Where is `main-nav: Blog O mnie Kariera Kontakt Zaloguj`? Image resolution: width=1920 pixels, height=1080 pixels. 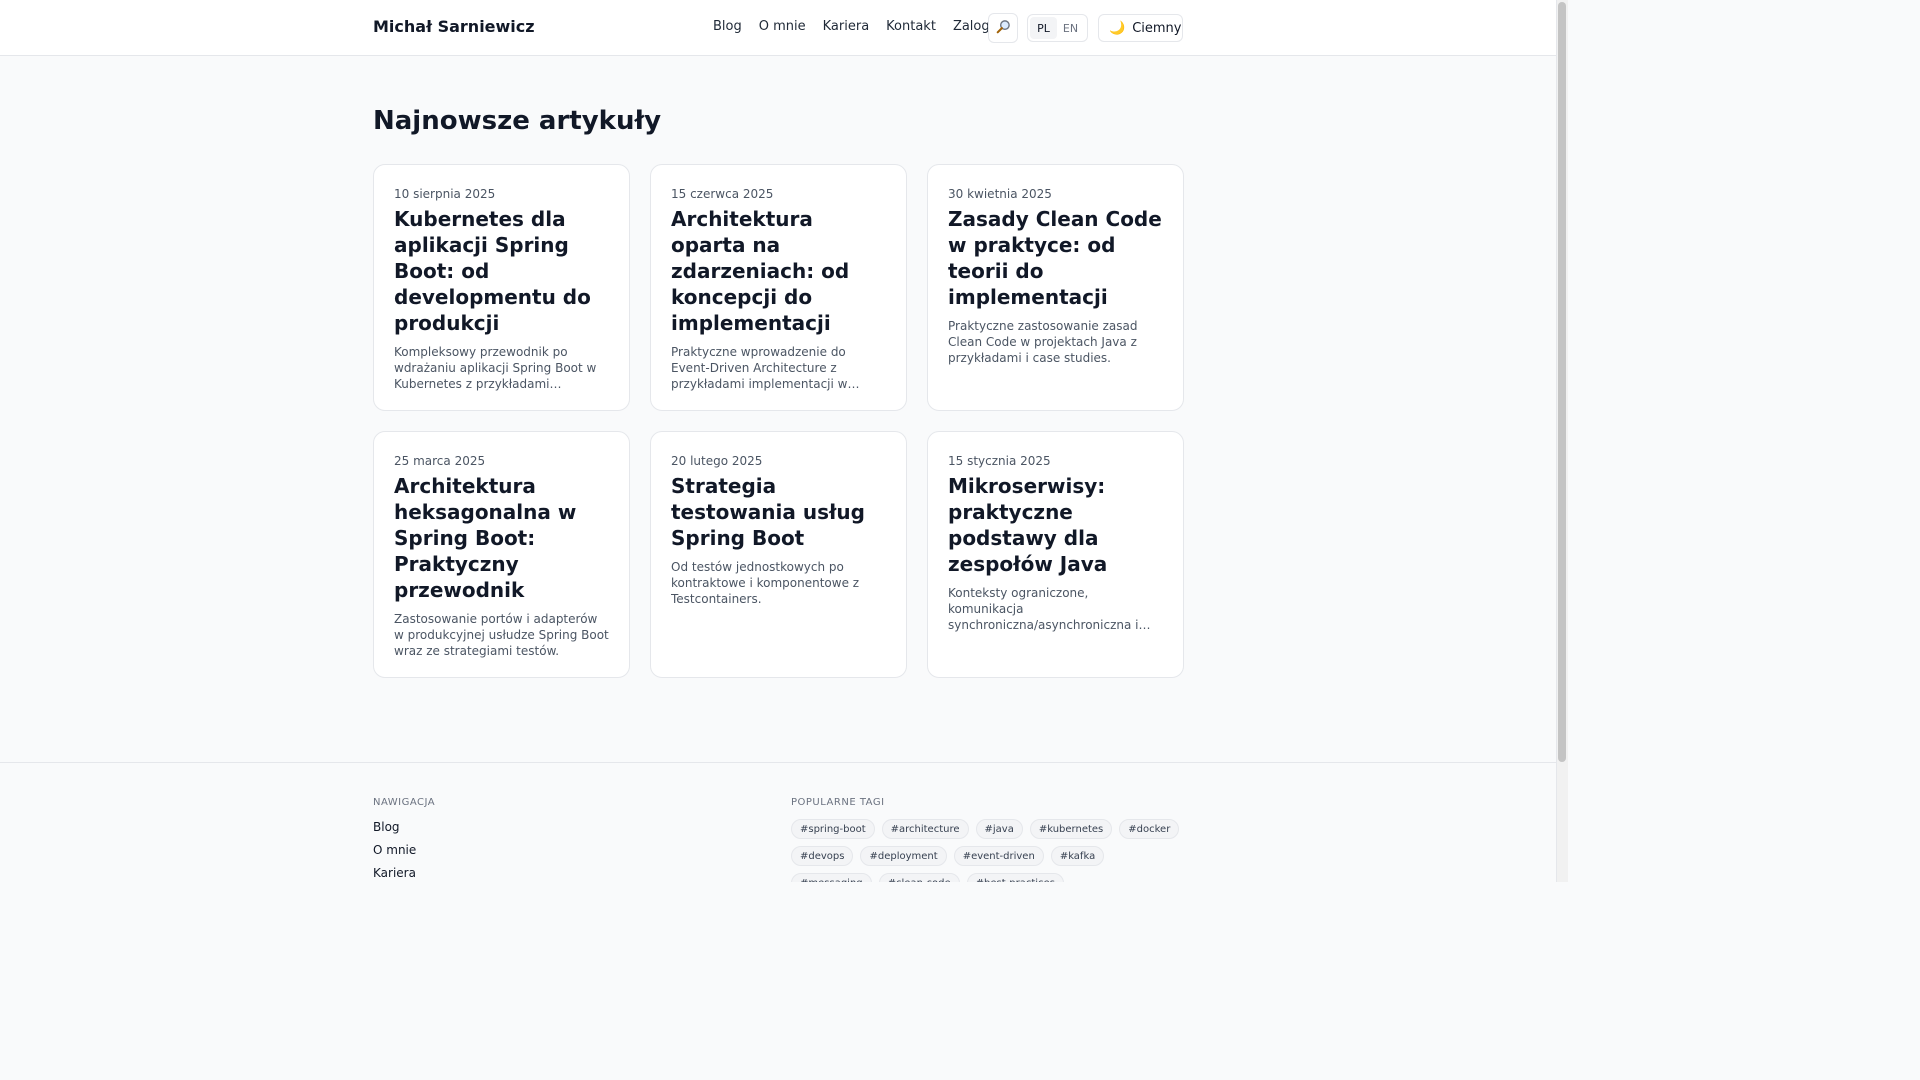
main-nav: Blog O mnie Kariera Kontakt Zaloguj is located at coordinates (865, 26).